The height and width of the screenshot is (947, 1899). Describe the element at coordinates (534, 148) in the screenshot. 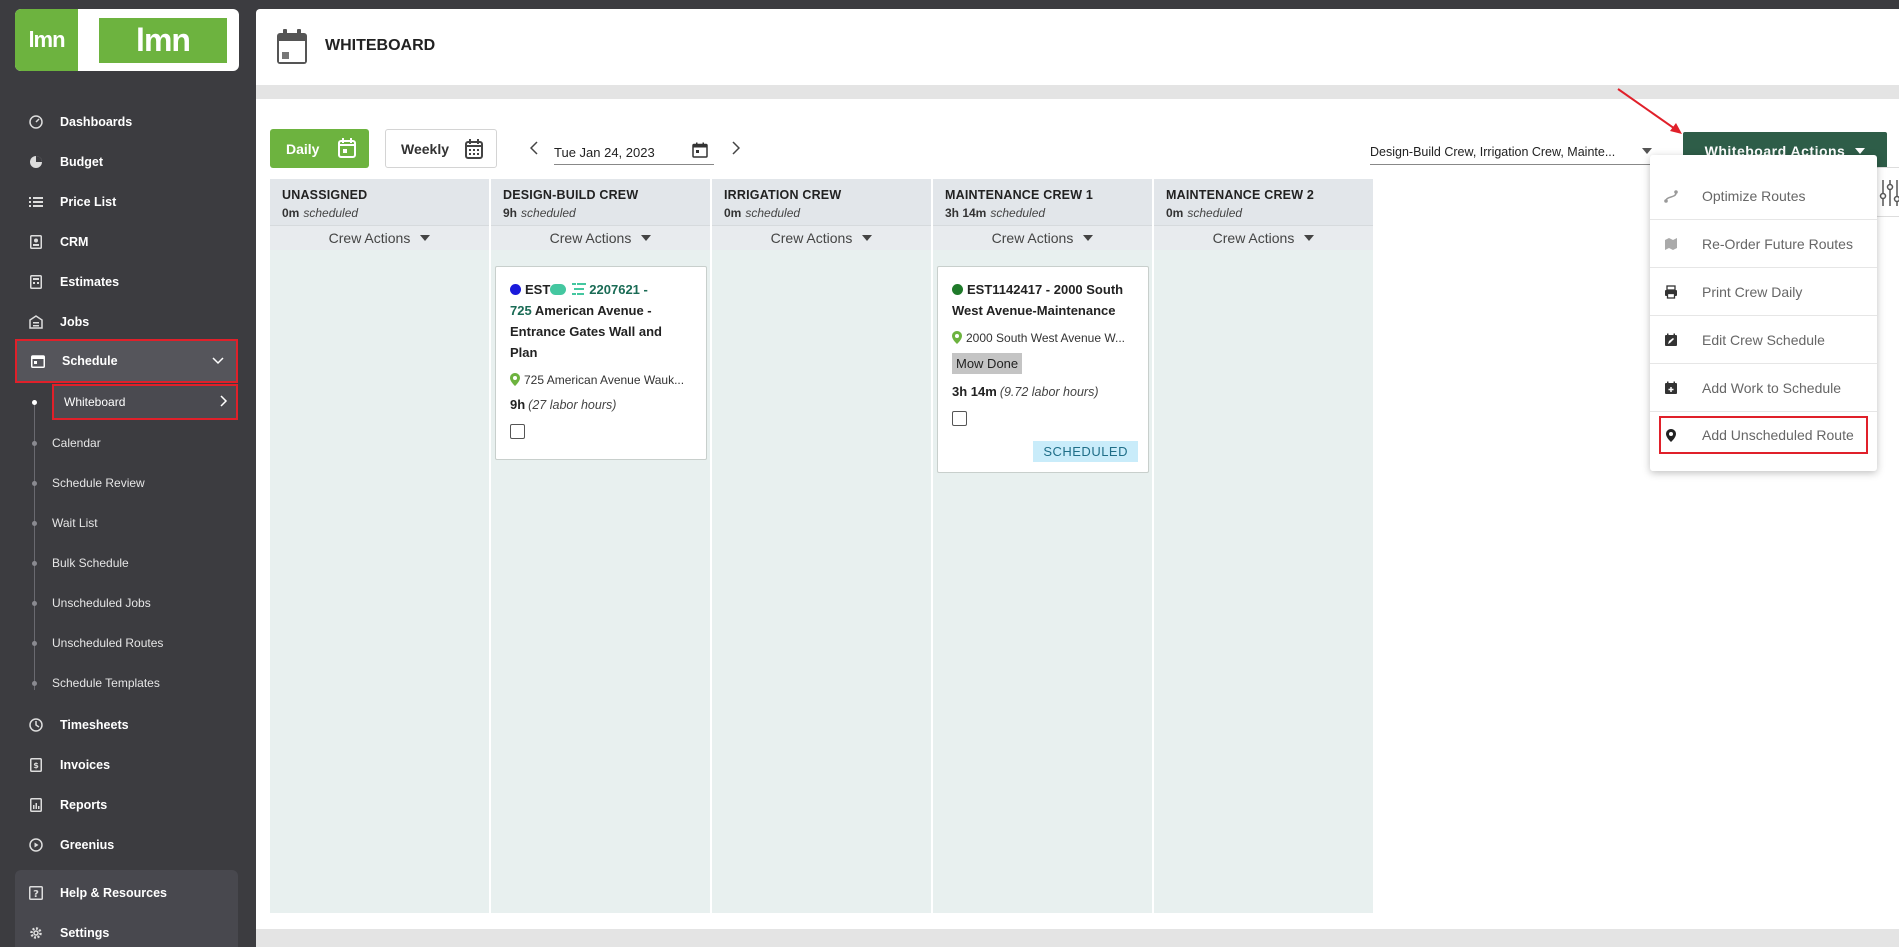

I see `previous-day-button` at that location.